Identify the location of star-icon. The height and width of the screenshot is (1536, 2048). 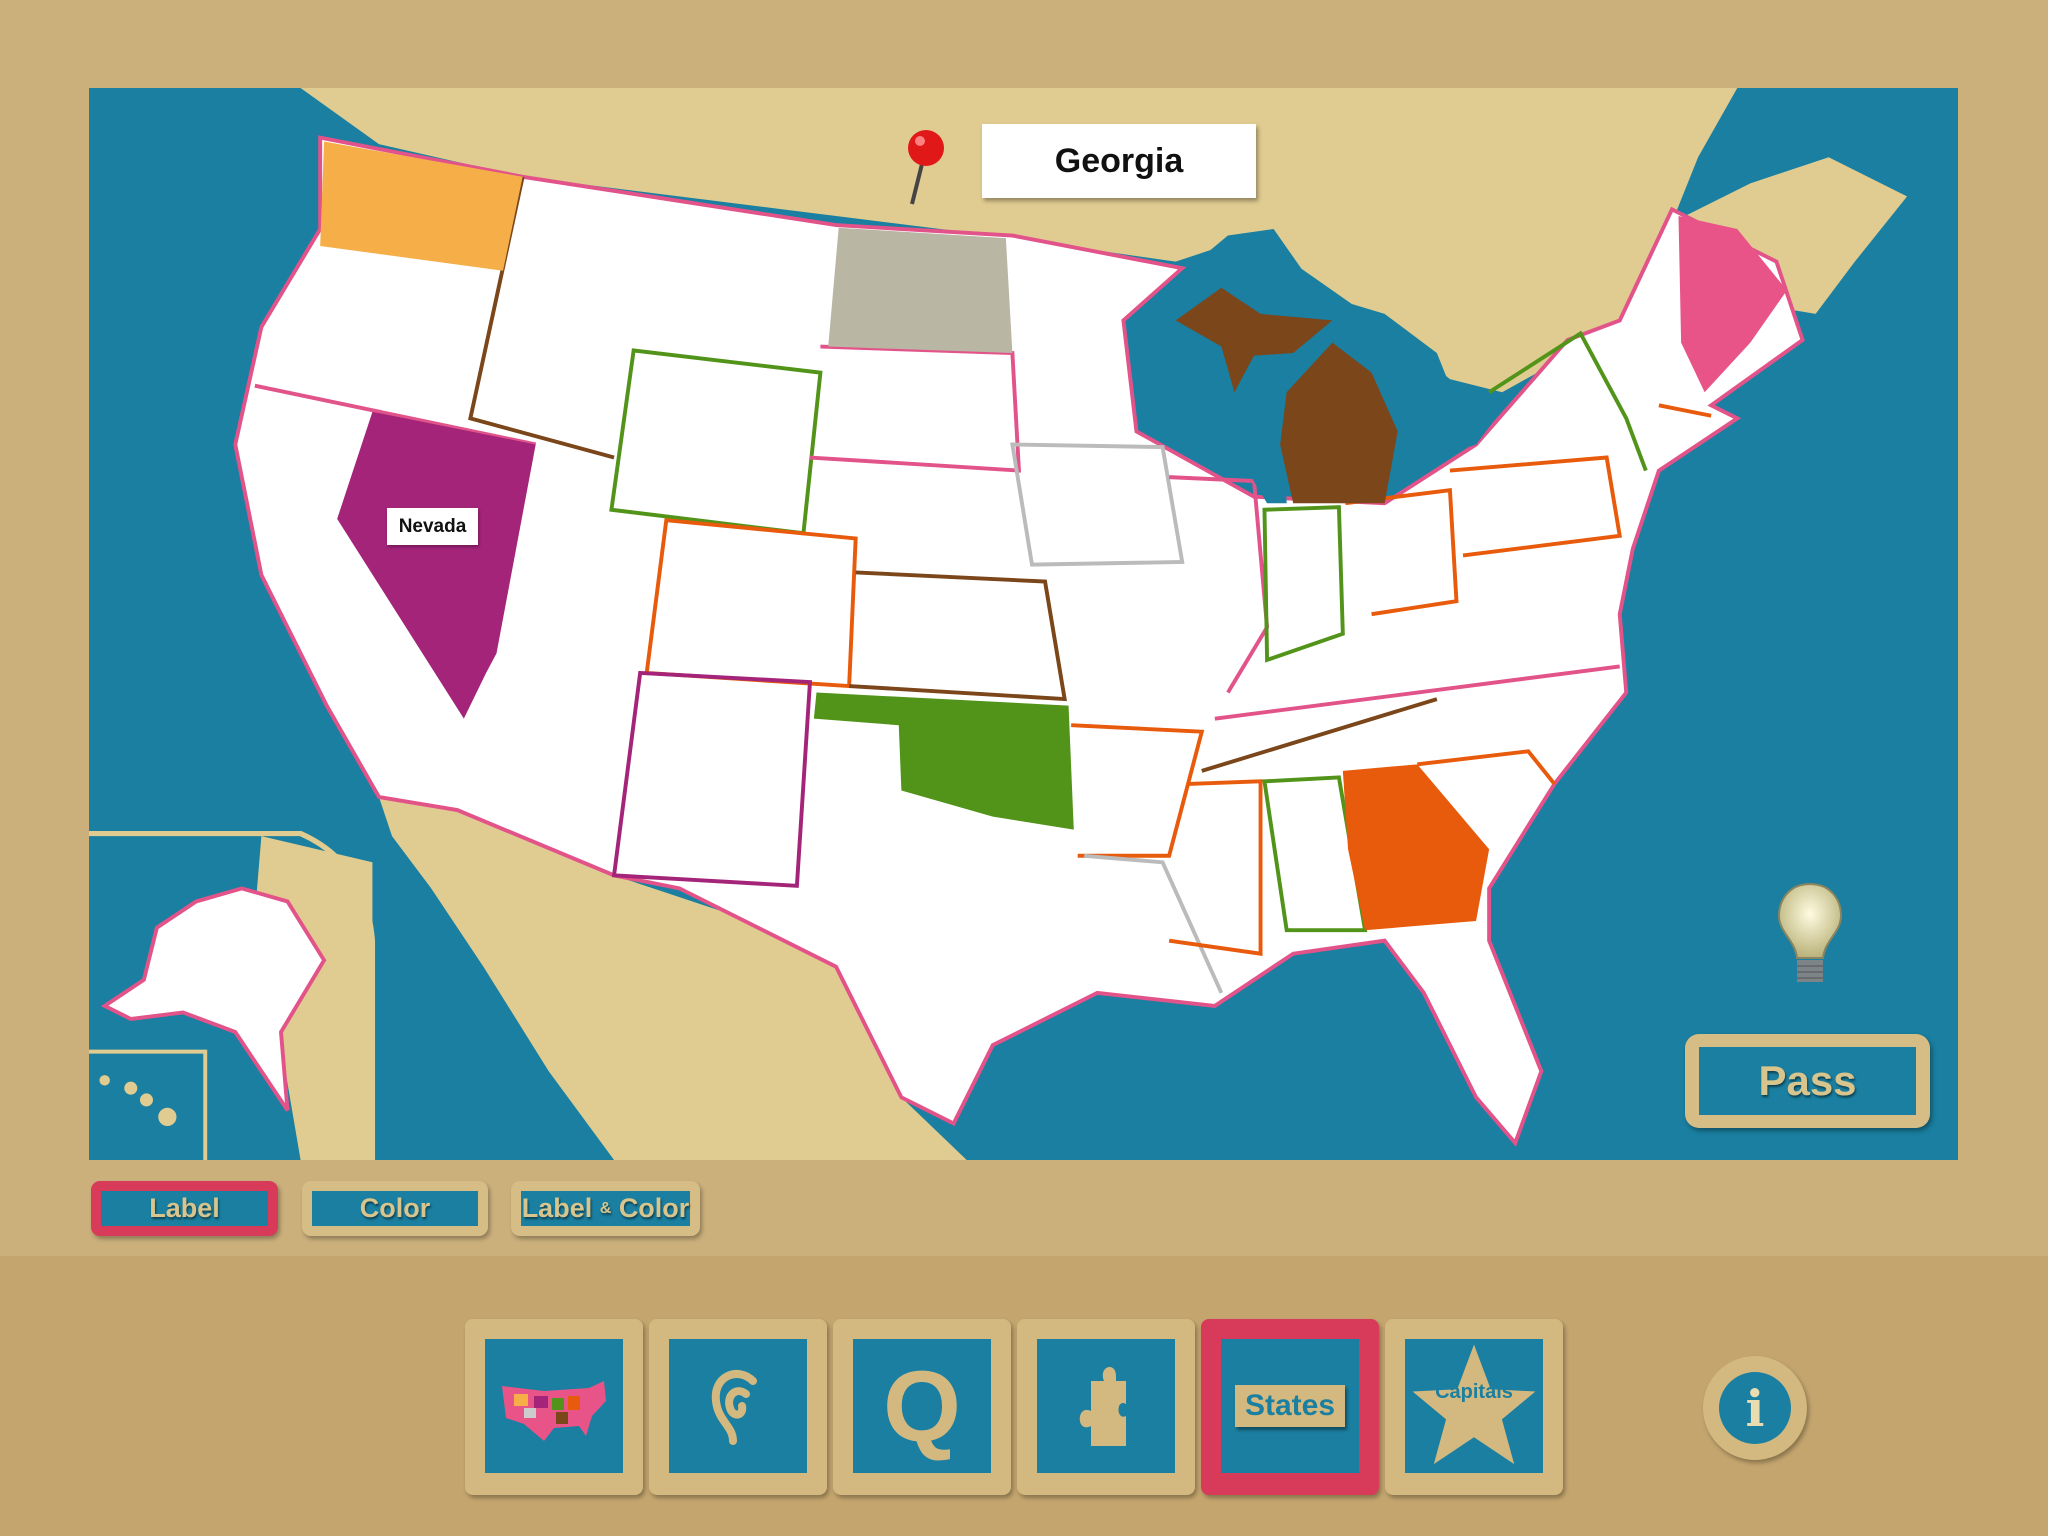
(1474, 1404).